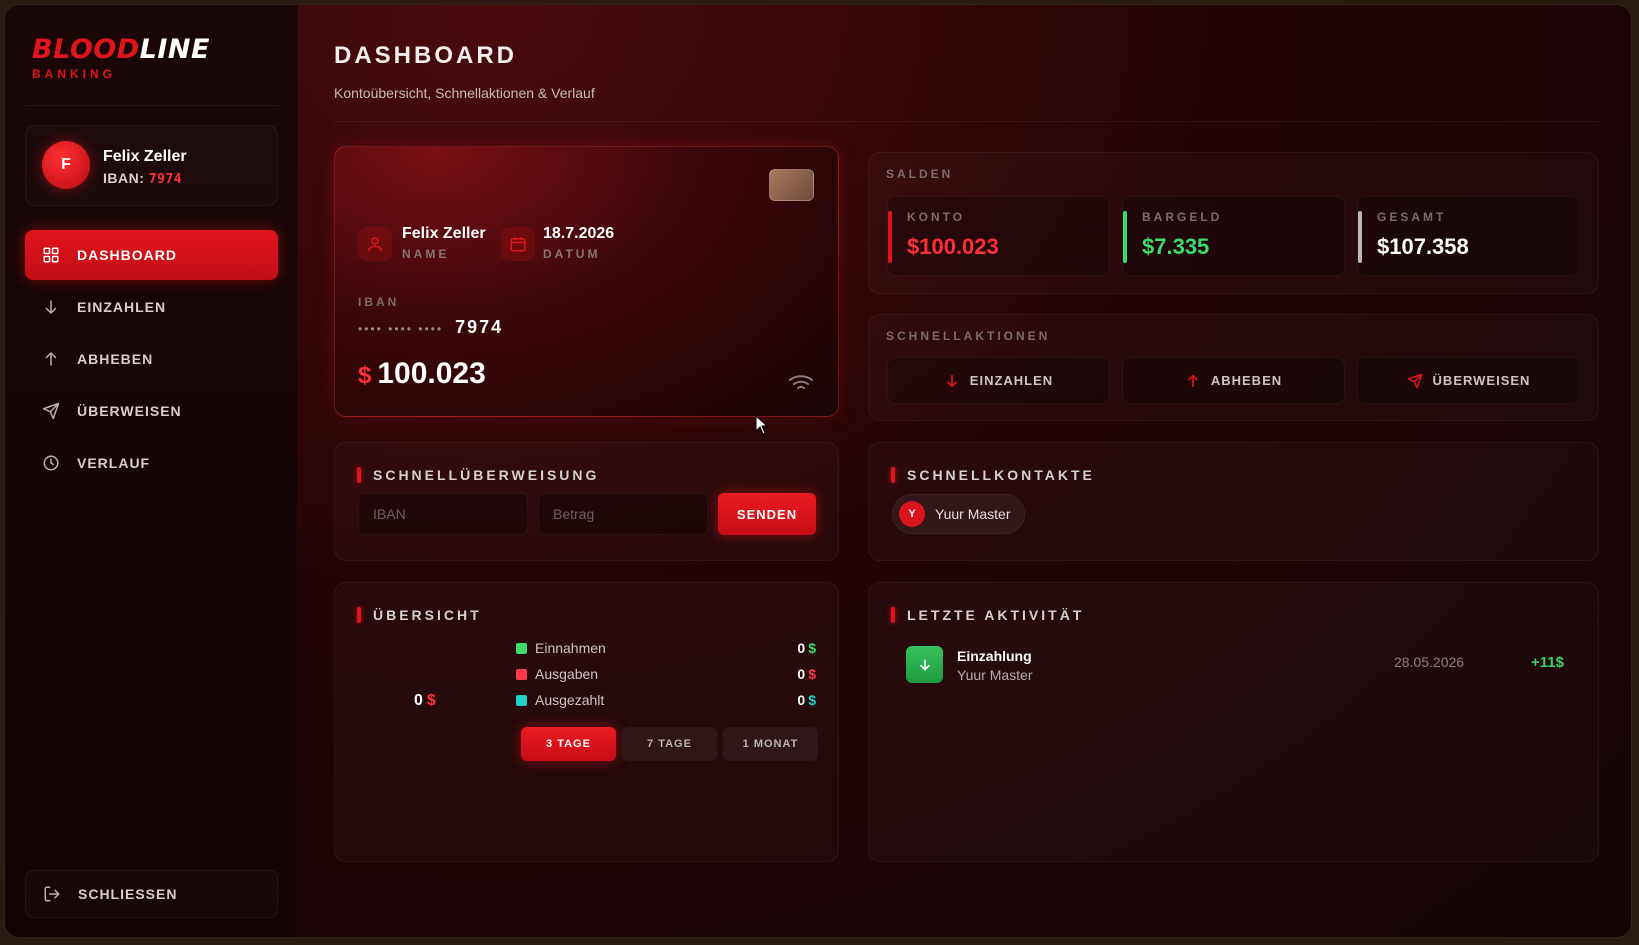  I want to click on close-button: SCHLIESSEN, so click(151, 894).